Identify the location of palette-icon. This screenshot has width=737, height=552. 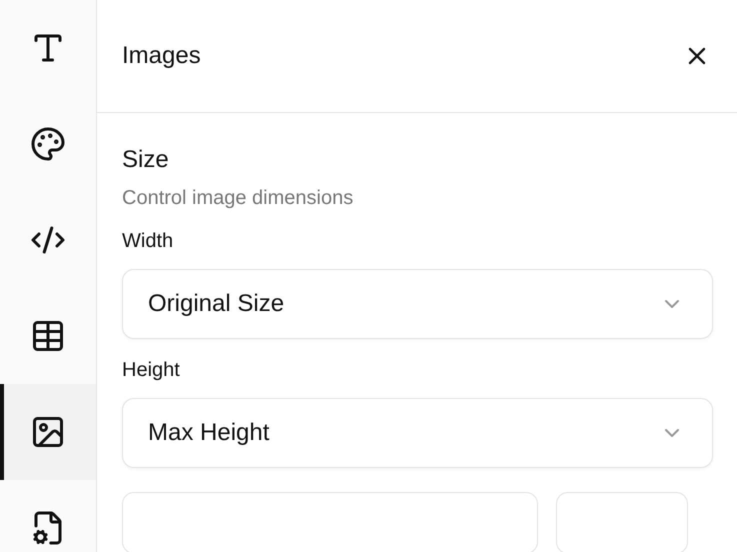
(48, 144).